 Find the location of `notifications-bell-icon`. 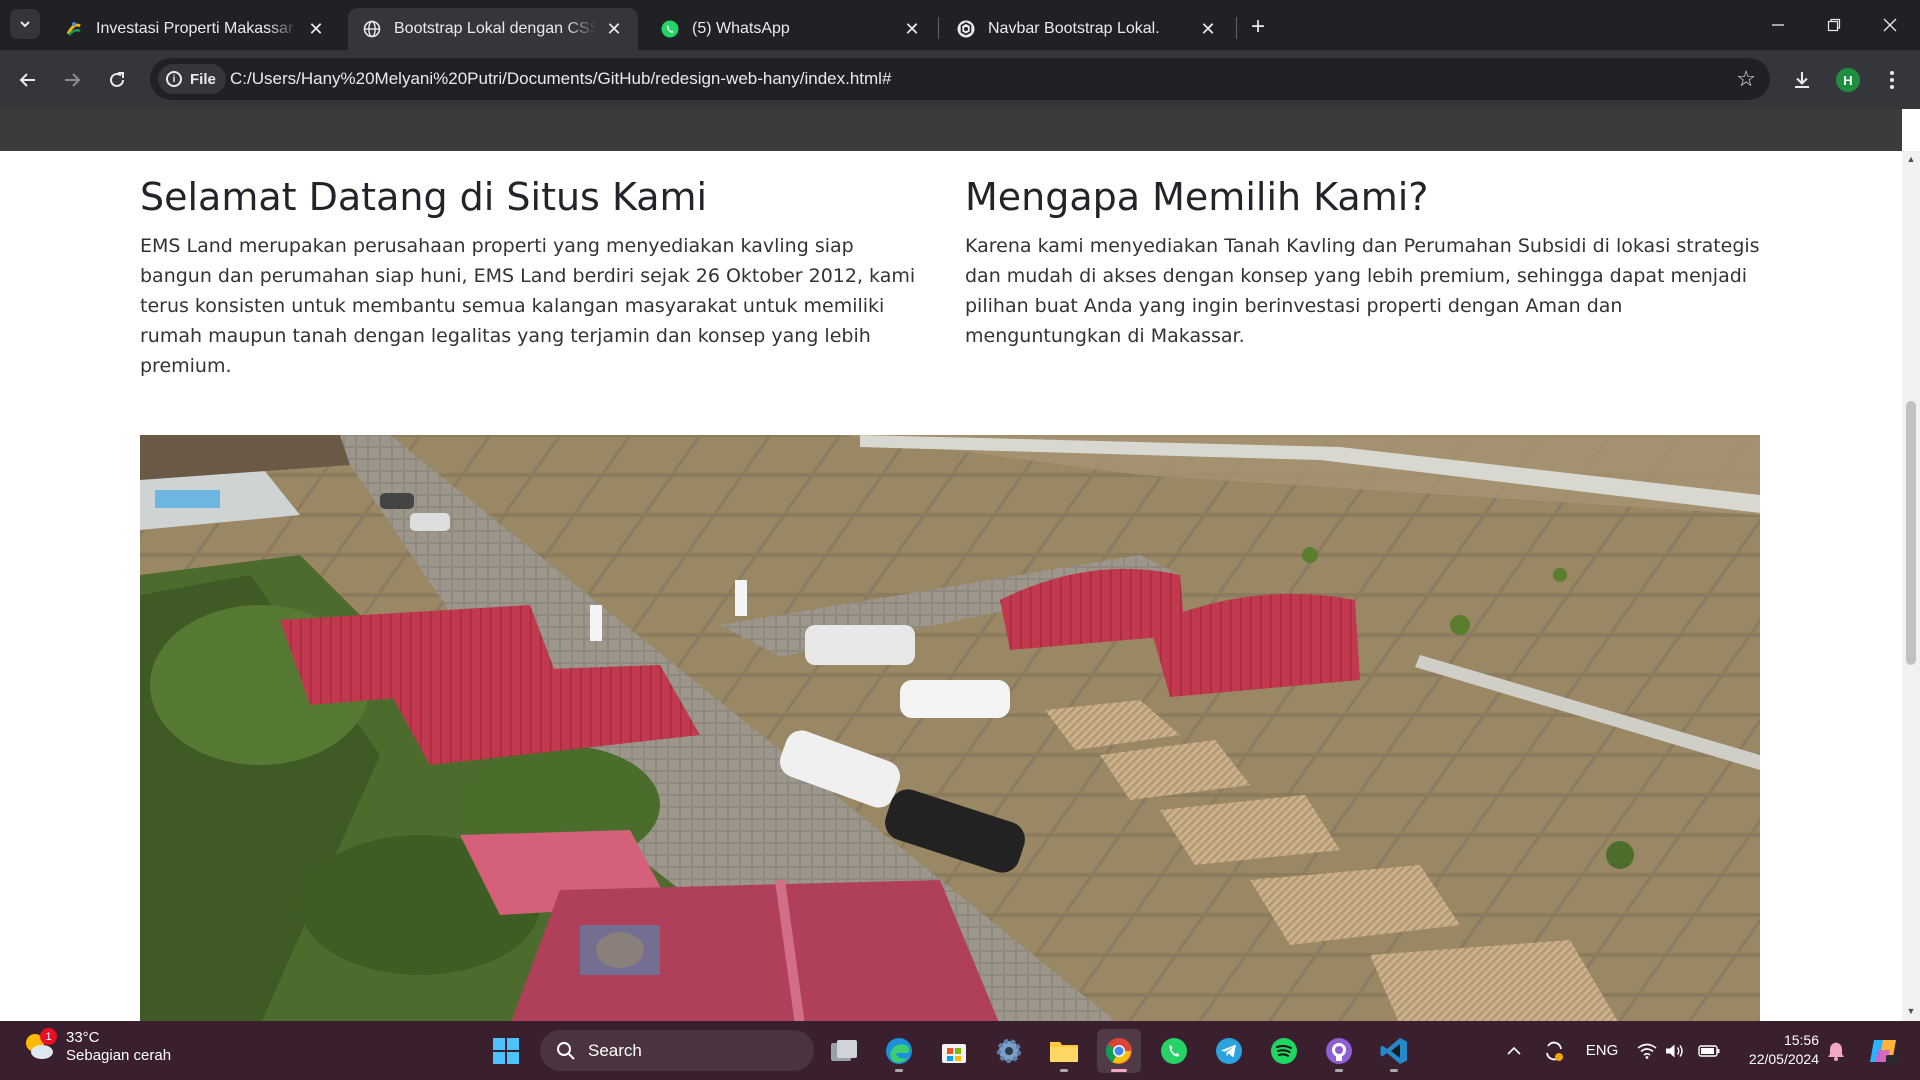

notifications-bell-icon is located at coordinates (1836, 1050).